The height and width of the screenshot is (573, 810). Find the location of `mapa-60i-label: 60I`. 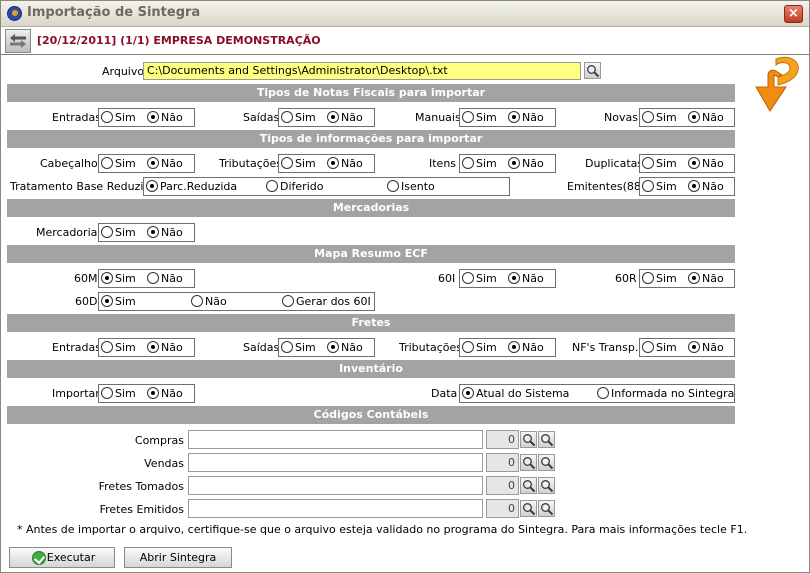

mapa-60i-label: 60I is located at coordinates (447, 278).